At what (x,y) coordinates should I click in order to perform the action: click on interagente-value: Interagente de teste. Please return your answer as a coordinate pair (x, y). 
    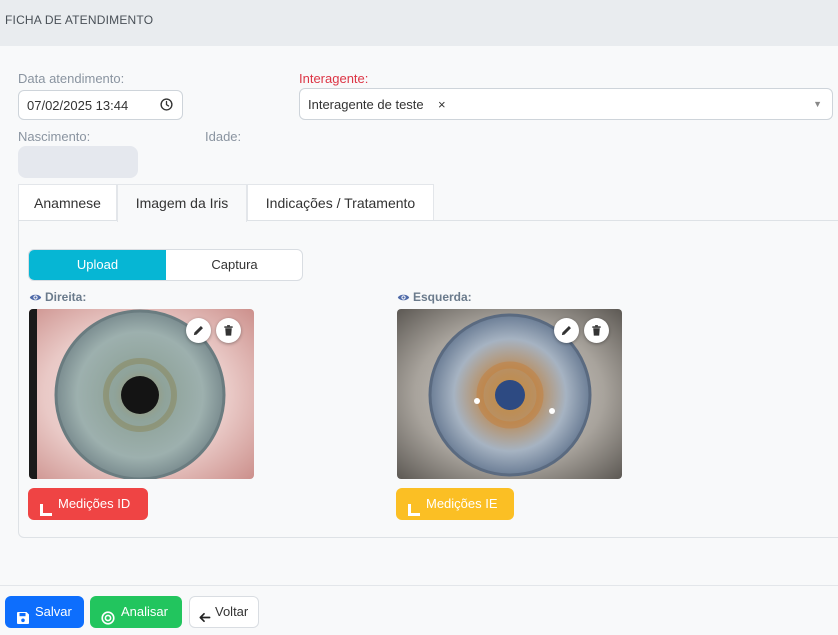
    Looking at the image, I should click on (366, 104).